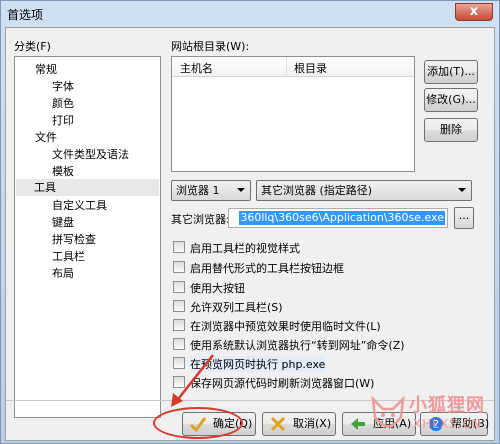 The height and width of the screenshot is (444, 500). I want to click on option-label: 允许双列工具栏(S), so click(236, 307).